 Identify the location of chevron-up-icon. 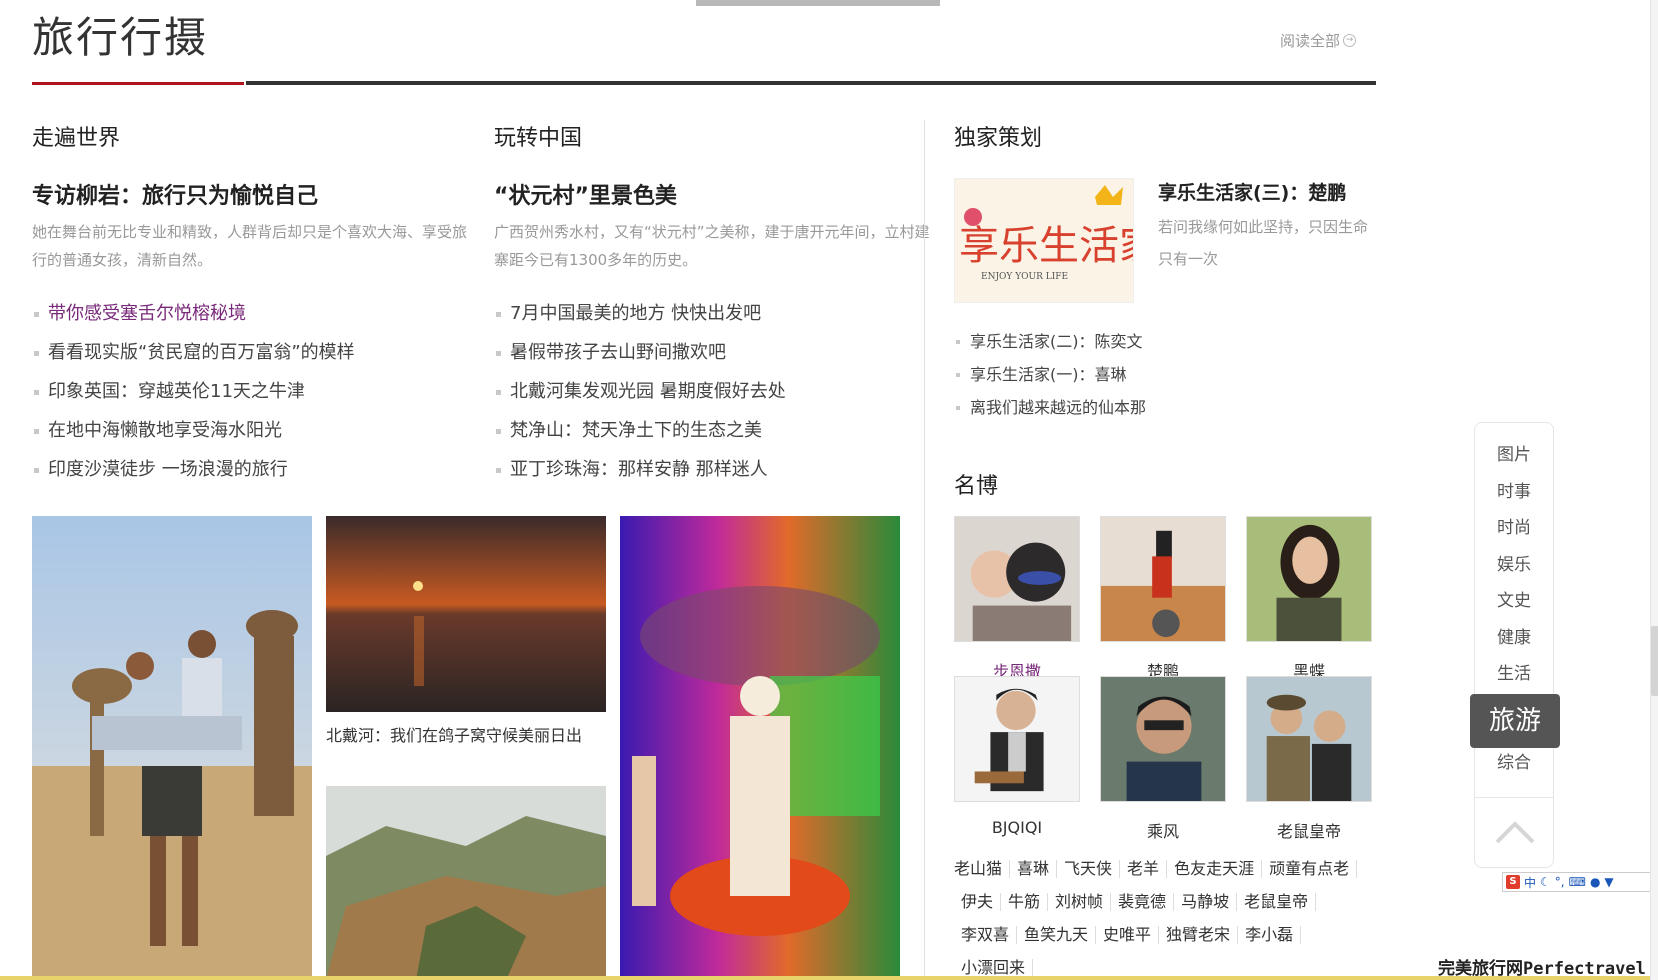
(1515, 832).